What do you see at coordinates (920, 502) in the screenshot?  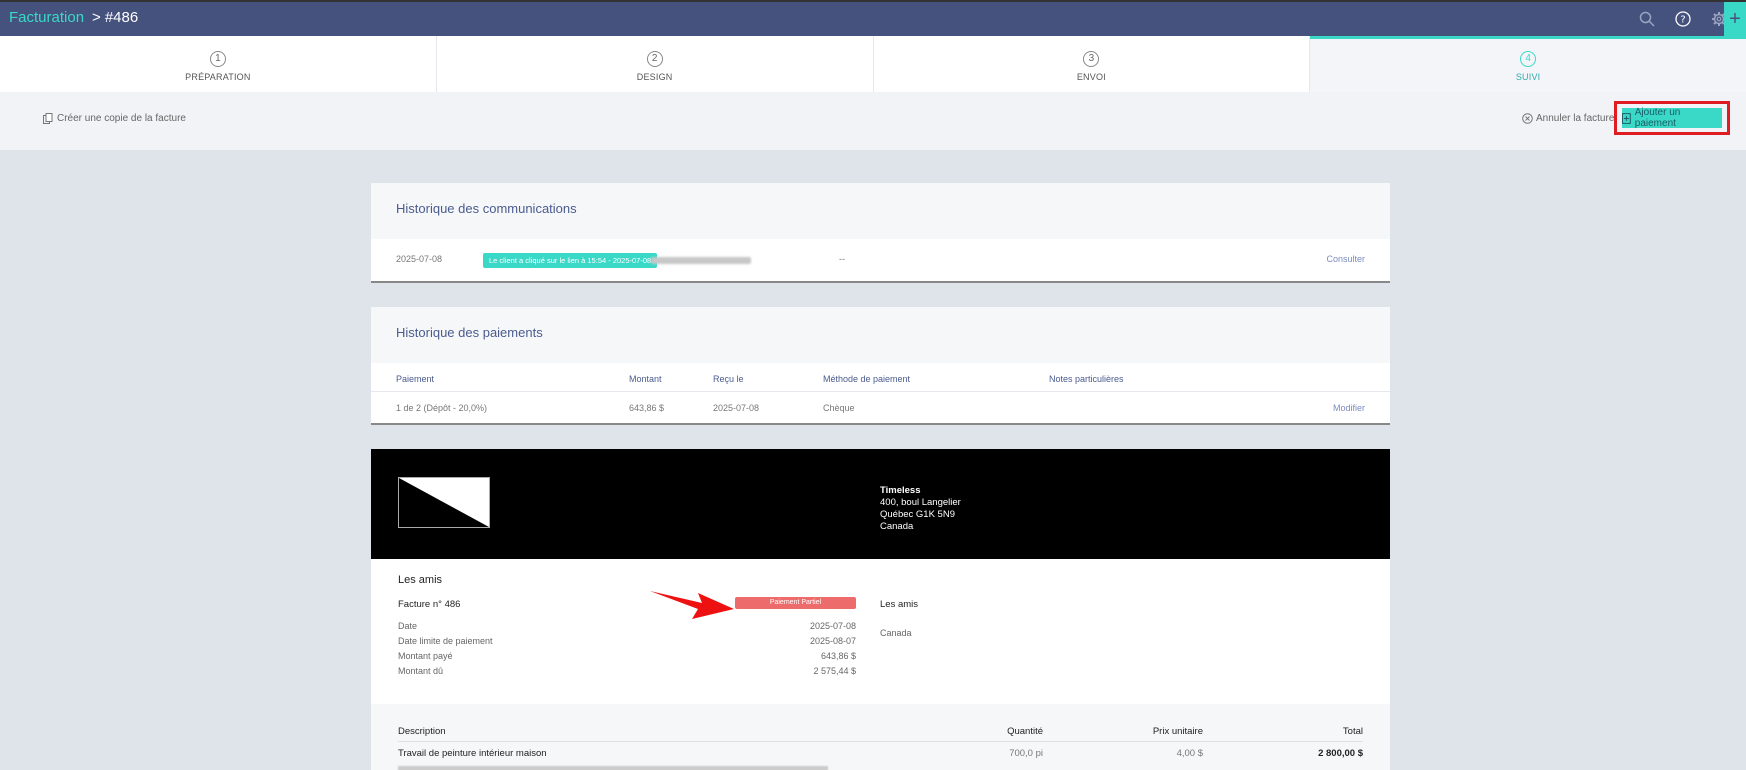 I see `company-address-line1: 400, boul Langelier` at bounding box center [920, 502].